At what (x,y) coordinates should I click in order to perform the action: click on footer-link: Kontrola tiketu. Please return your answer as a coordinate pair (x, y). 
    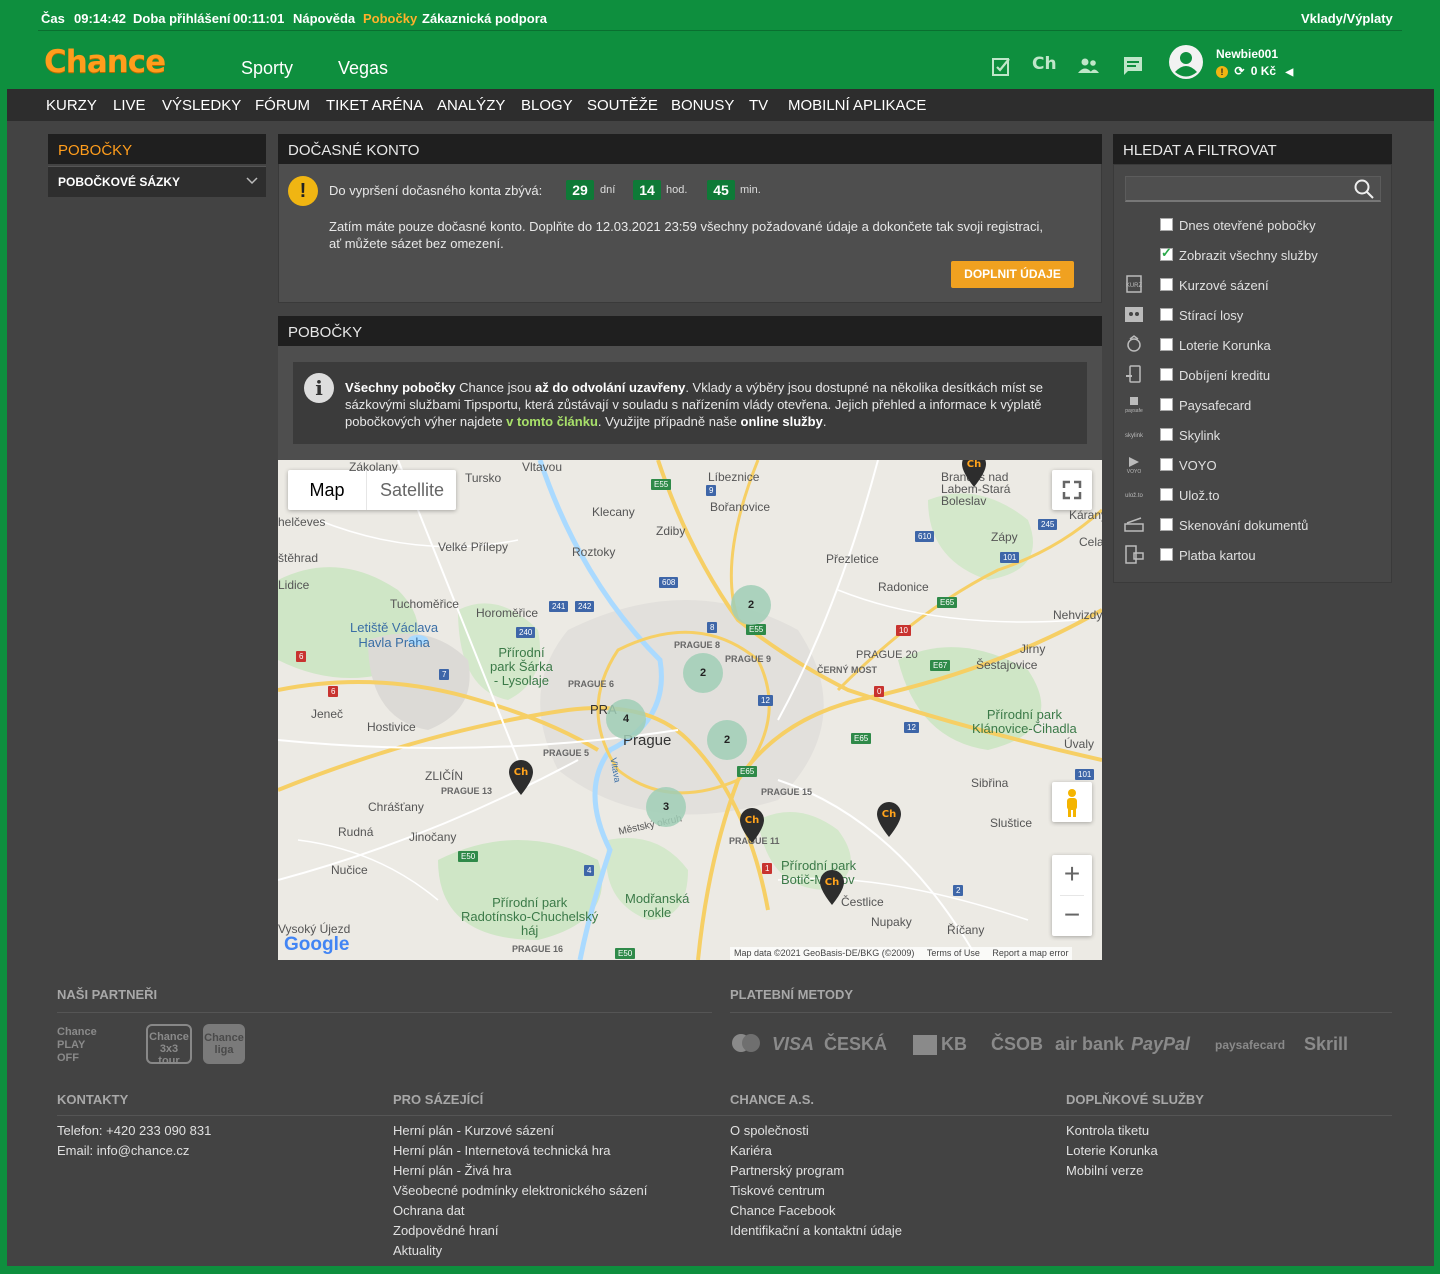
    Looking at the image, I should click on (1107, 1130).